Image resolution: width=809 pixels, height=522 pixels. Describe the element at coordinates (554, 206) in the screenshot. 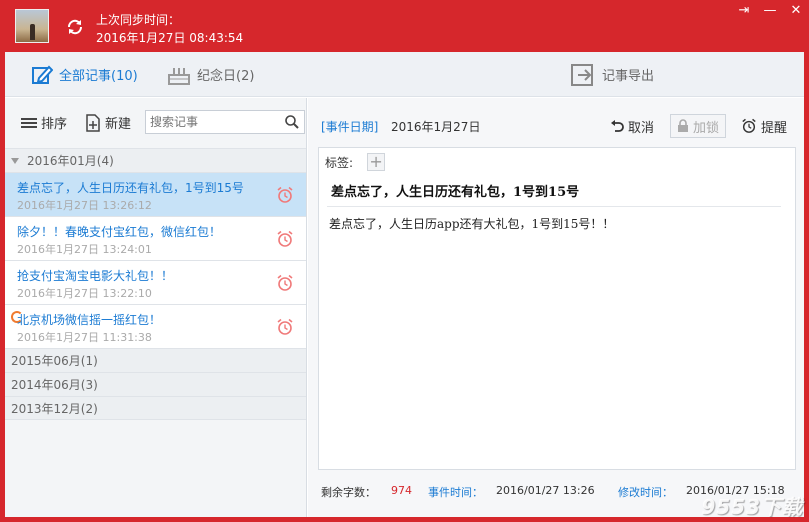

I see `divider` at that location.